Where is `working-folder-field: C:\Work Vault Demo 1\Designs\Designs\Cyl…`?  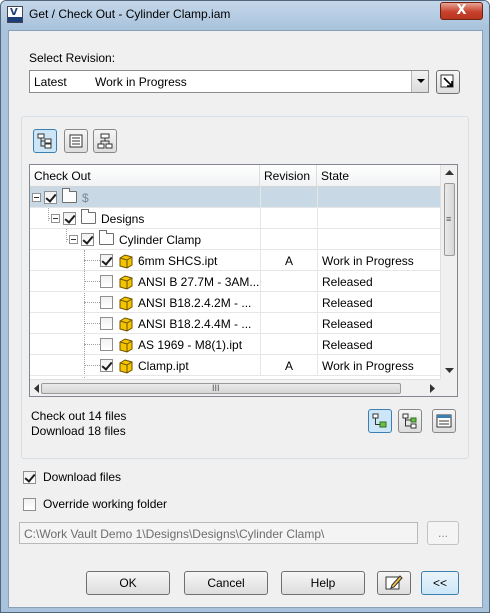 working-folder-field: C:\Work Vault Demo 1\Designs\Designs\Cyl… is located at coordinates (218, 533).